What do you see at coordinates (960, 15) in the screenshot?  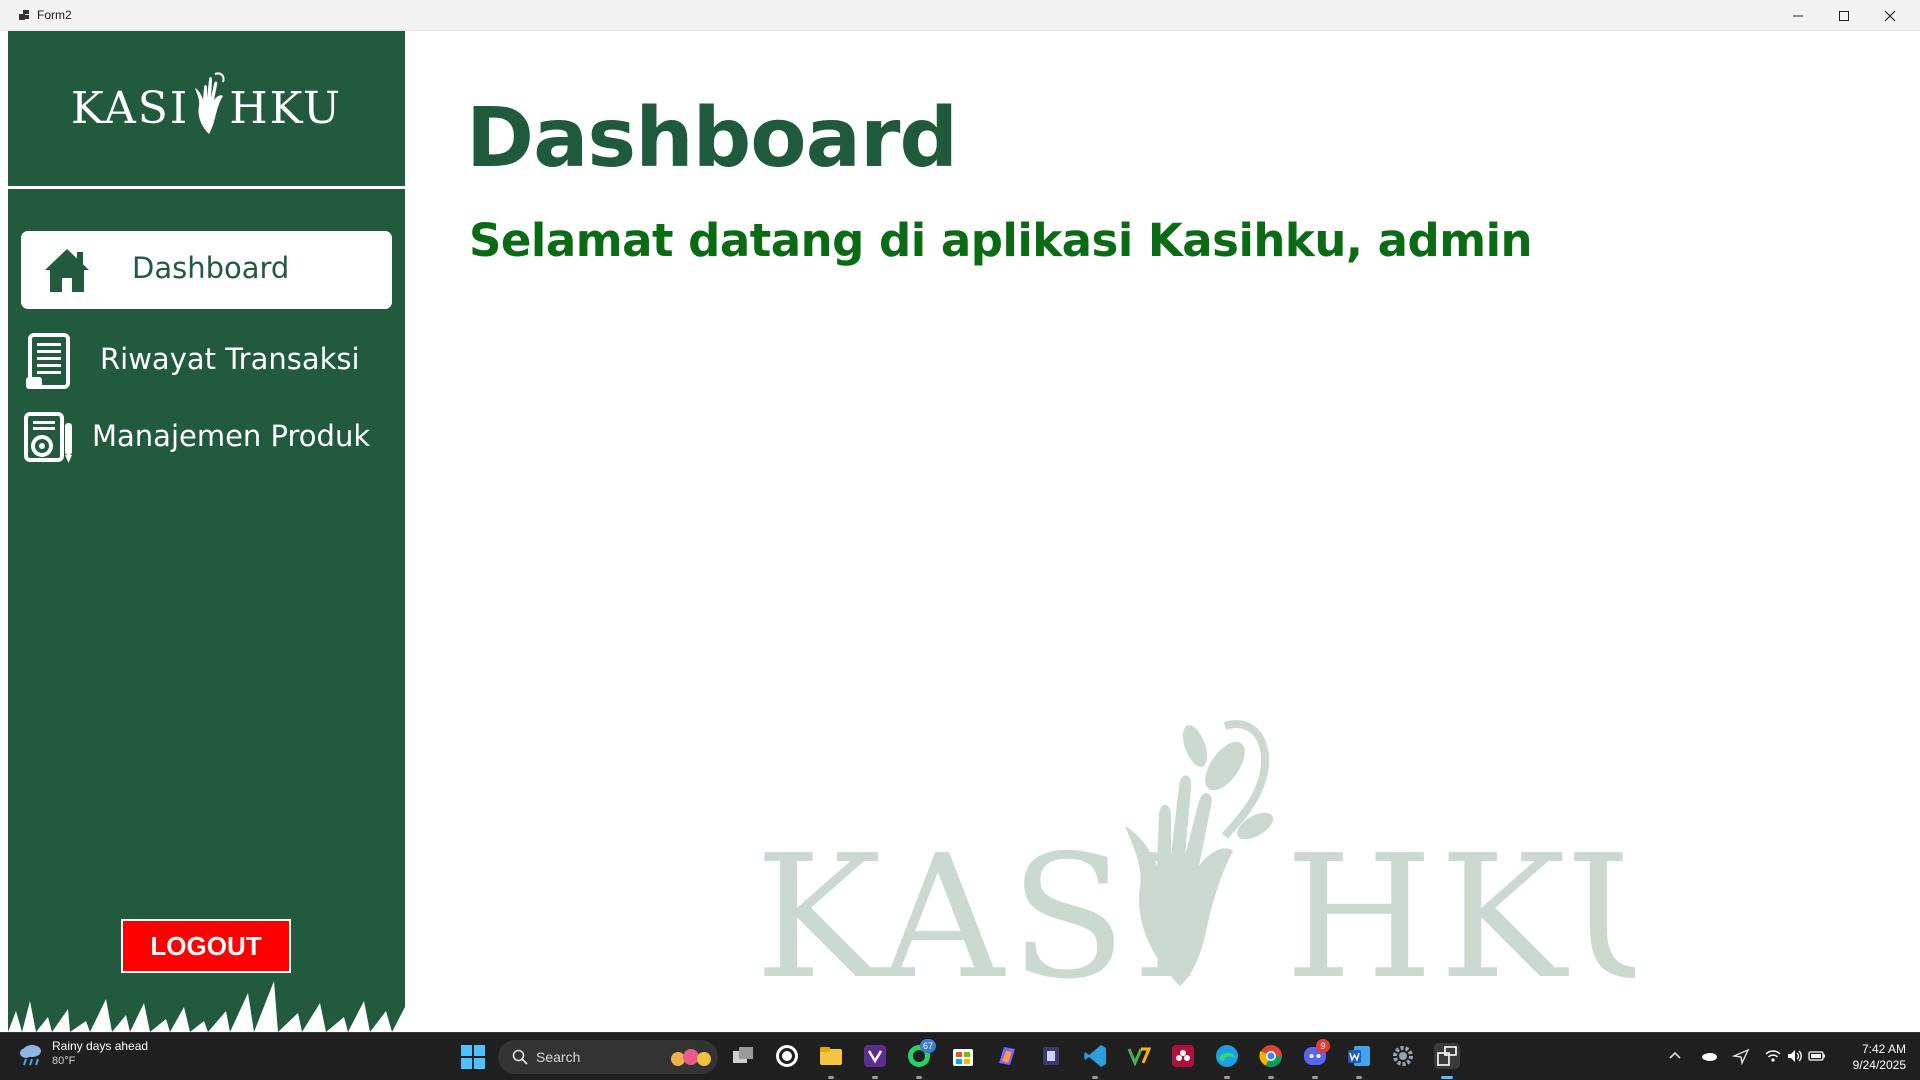 I see `title-bar: Form2` at bounding box center [960, 15].